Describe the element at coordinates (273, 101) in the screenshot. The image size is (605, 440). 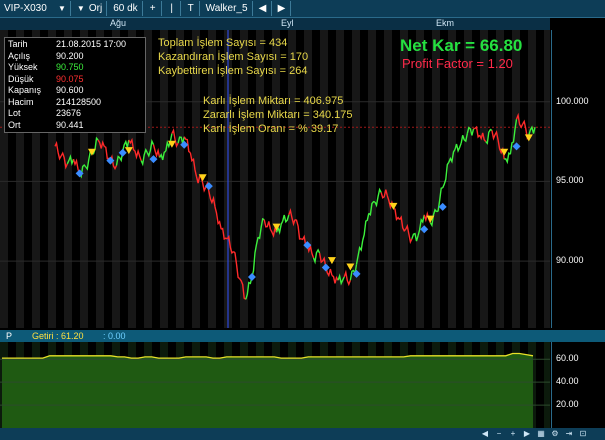
I see `stat-profit-amount: Karlı İşlem Miktarı = 406.975` at that location.